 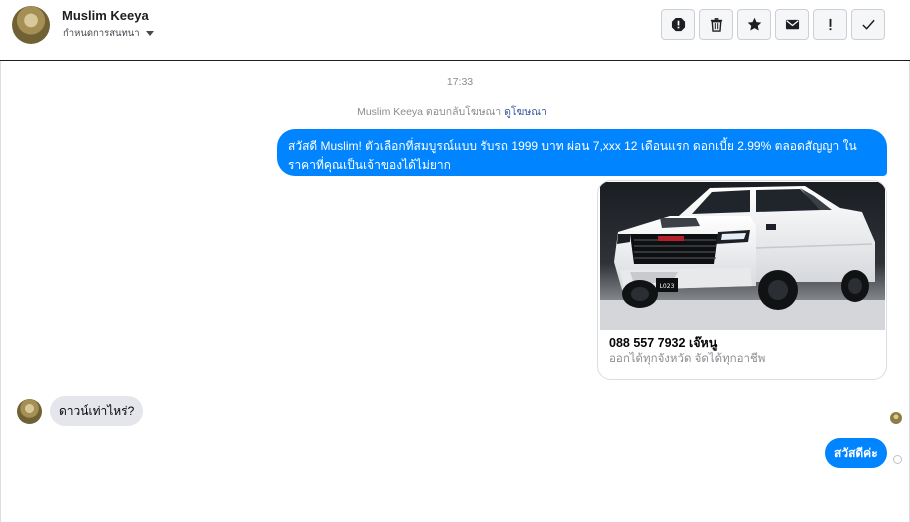 I want to click on incoming-message-bubble: ดาวน์เท่าไหร่?, so click(x=97, y=411).